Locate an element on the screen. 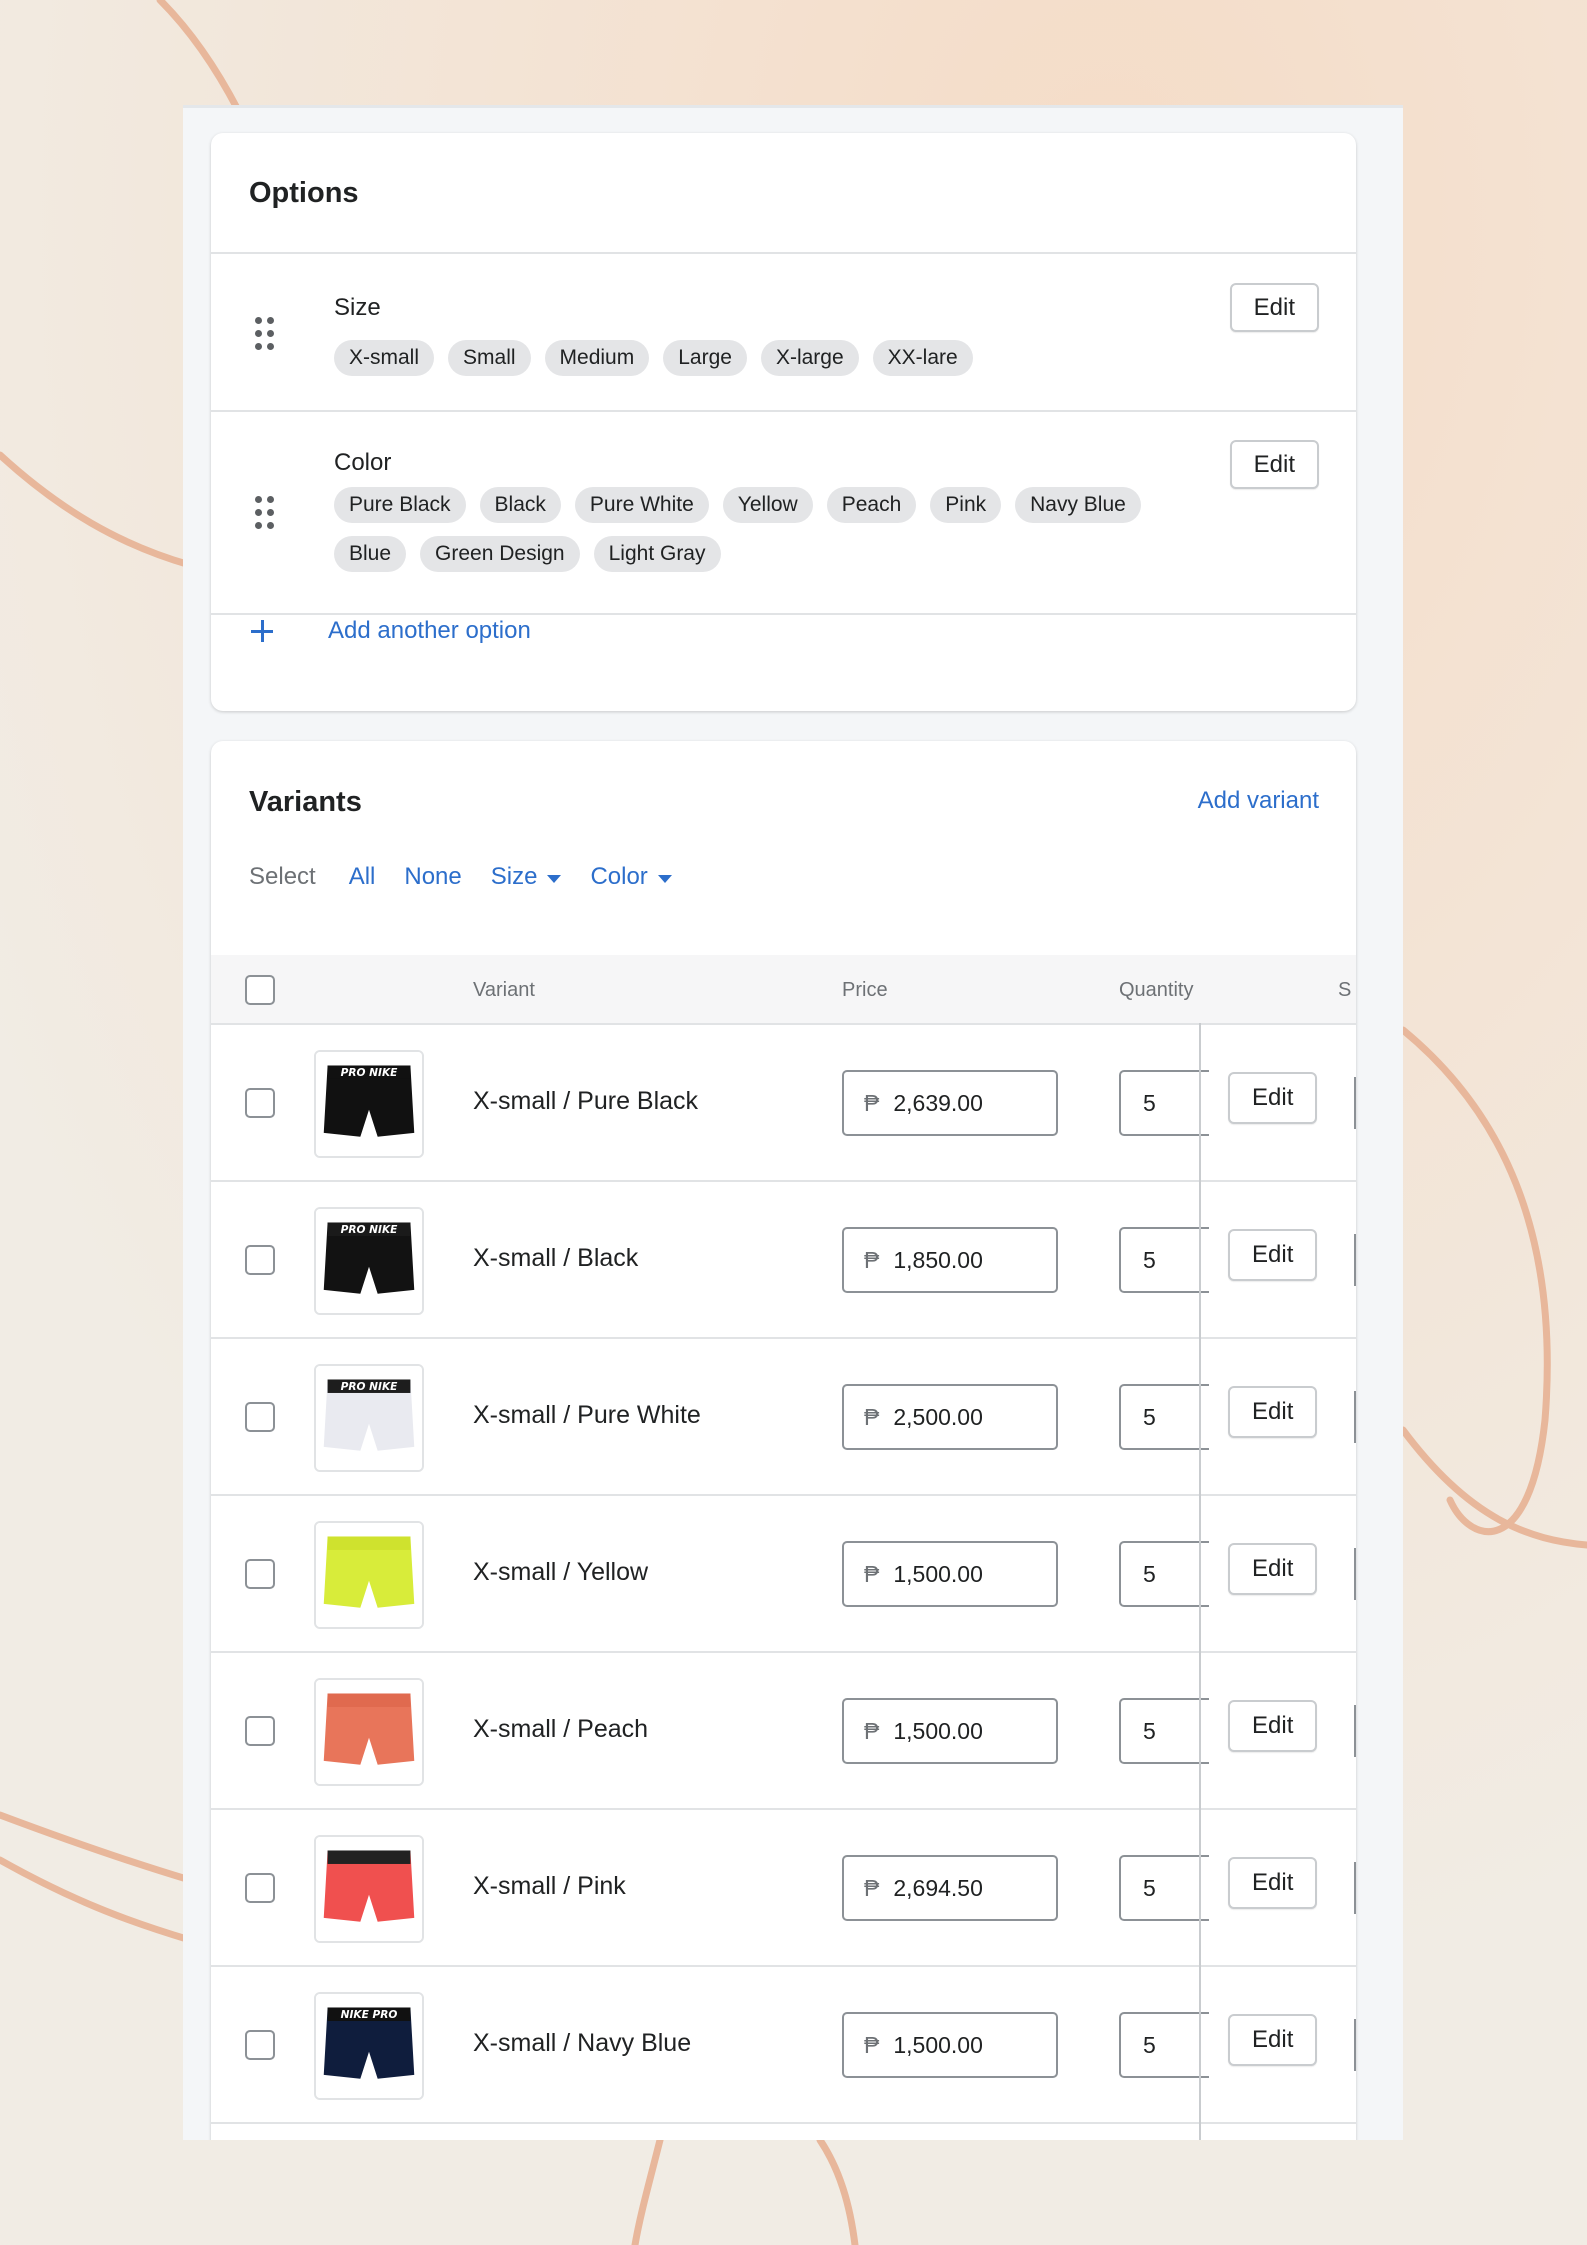 This screenshot has height=2245, width=1587. variant-name: X-small / Black is located at coordinates (556, 1258).